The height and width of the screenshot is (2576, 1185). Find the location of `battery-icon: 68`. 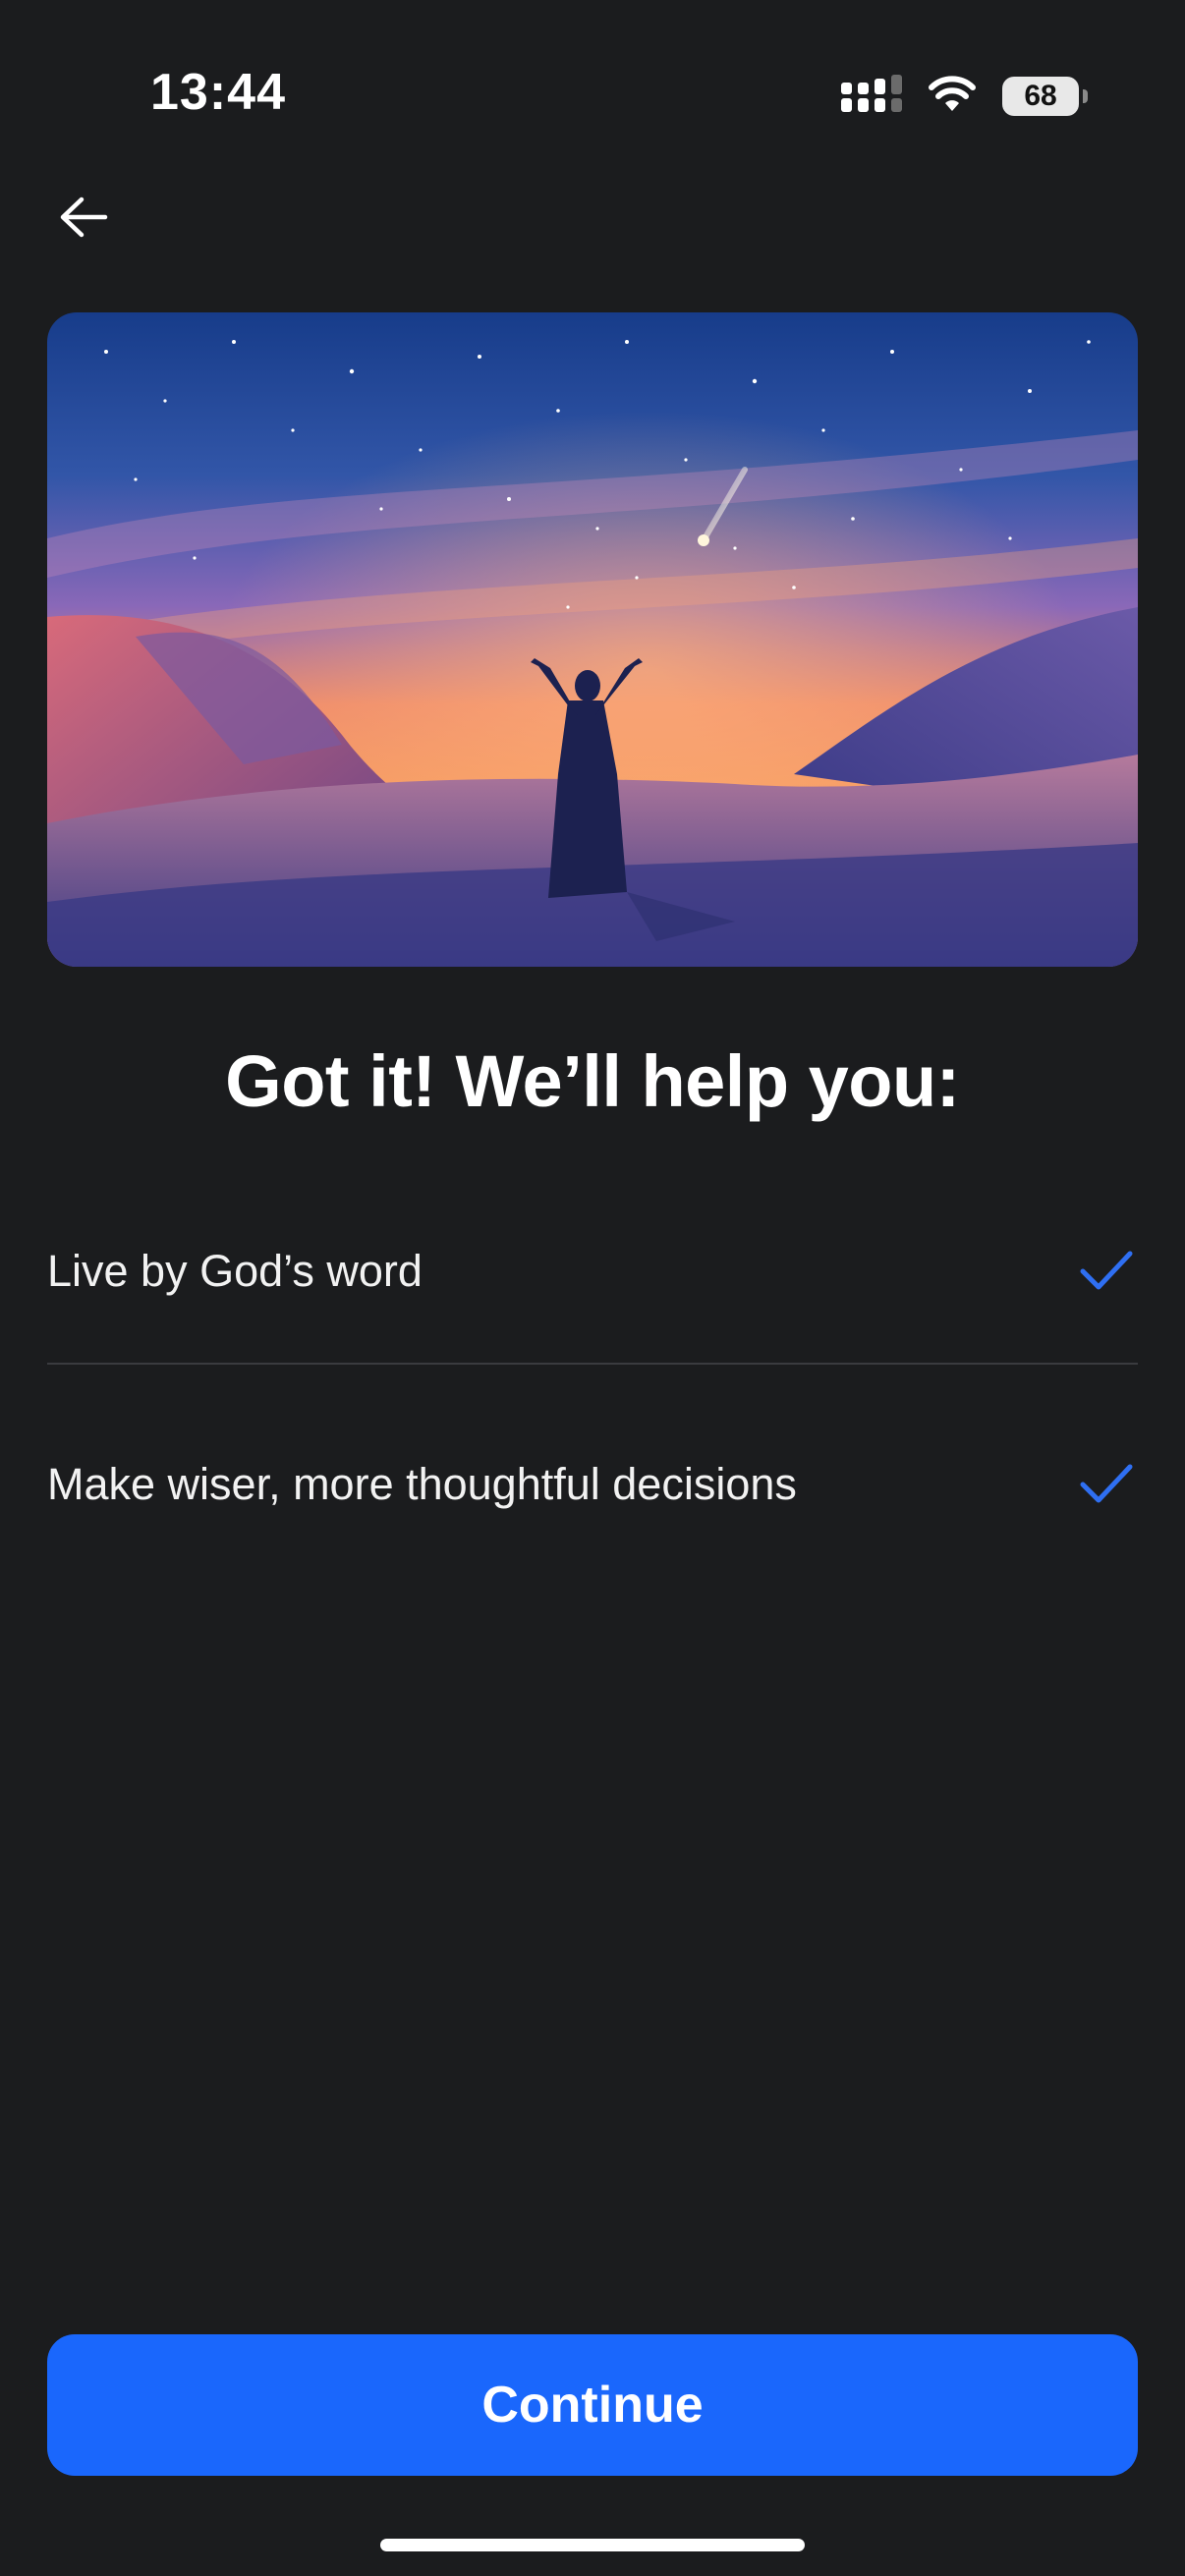

battery-icon: 68 is located at coordinates (1045, 96).